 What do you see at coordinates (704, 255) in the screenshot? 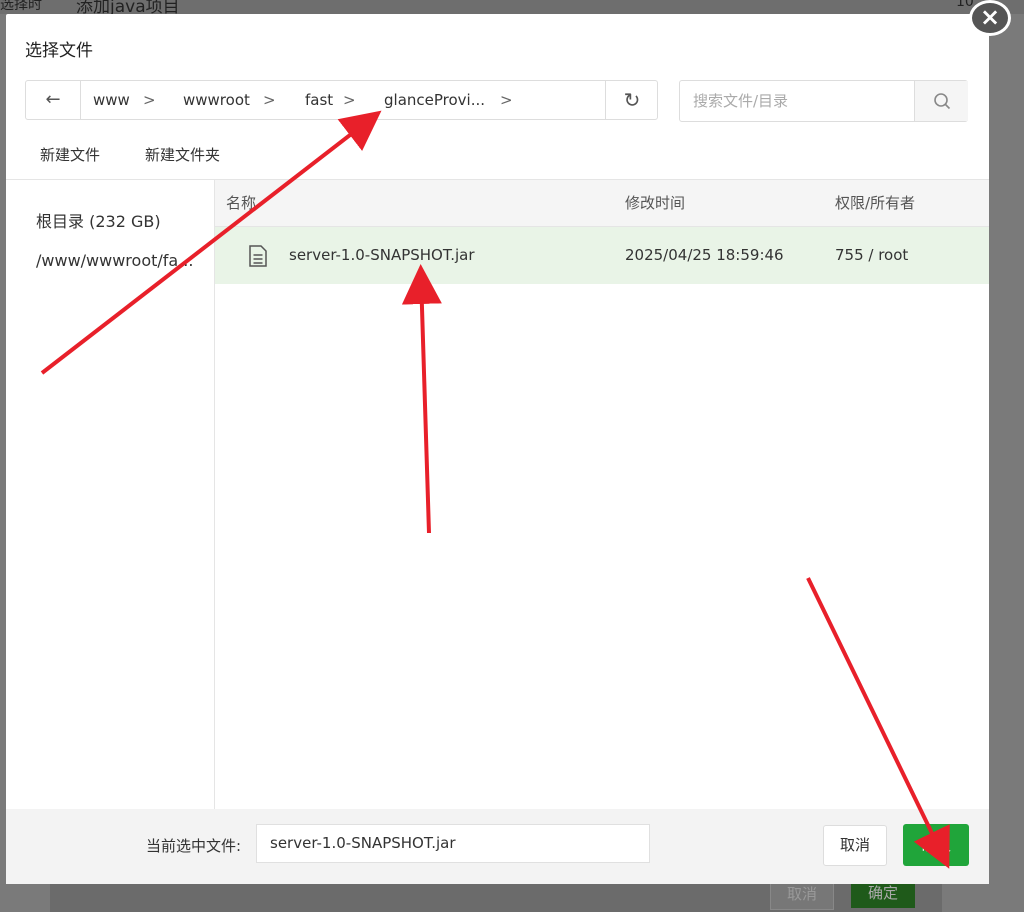
I see `file-modified-time: 2025/04/25 18:59:46` at bounding box center [704, 255].